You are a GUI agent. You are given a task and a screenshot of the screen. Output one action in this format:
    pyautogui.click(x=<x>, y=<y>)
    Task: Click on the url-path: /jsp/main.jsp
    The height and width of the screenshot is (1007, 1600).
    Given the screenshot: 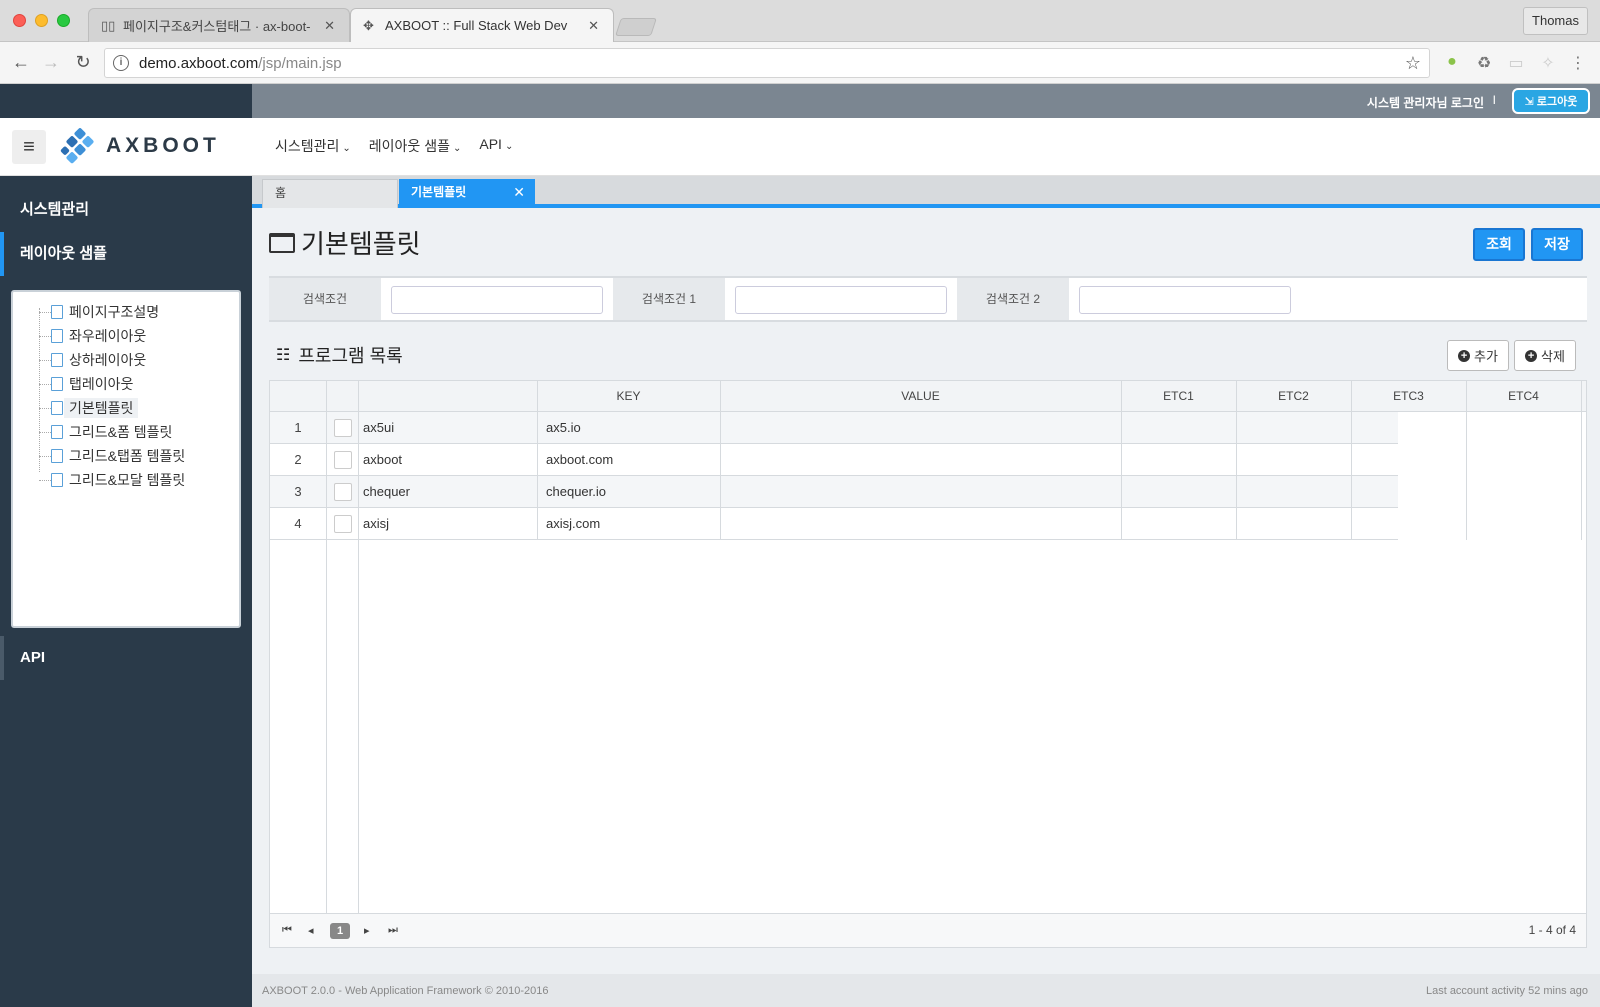 What is the action you would take?
    pyautogui.click(x=300, y=63)
    